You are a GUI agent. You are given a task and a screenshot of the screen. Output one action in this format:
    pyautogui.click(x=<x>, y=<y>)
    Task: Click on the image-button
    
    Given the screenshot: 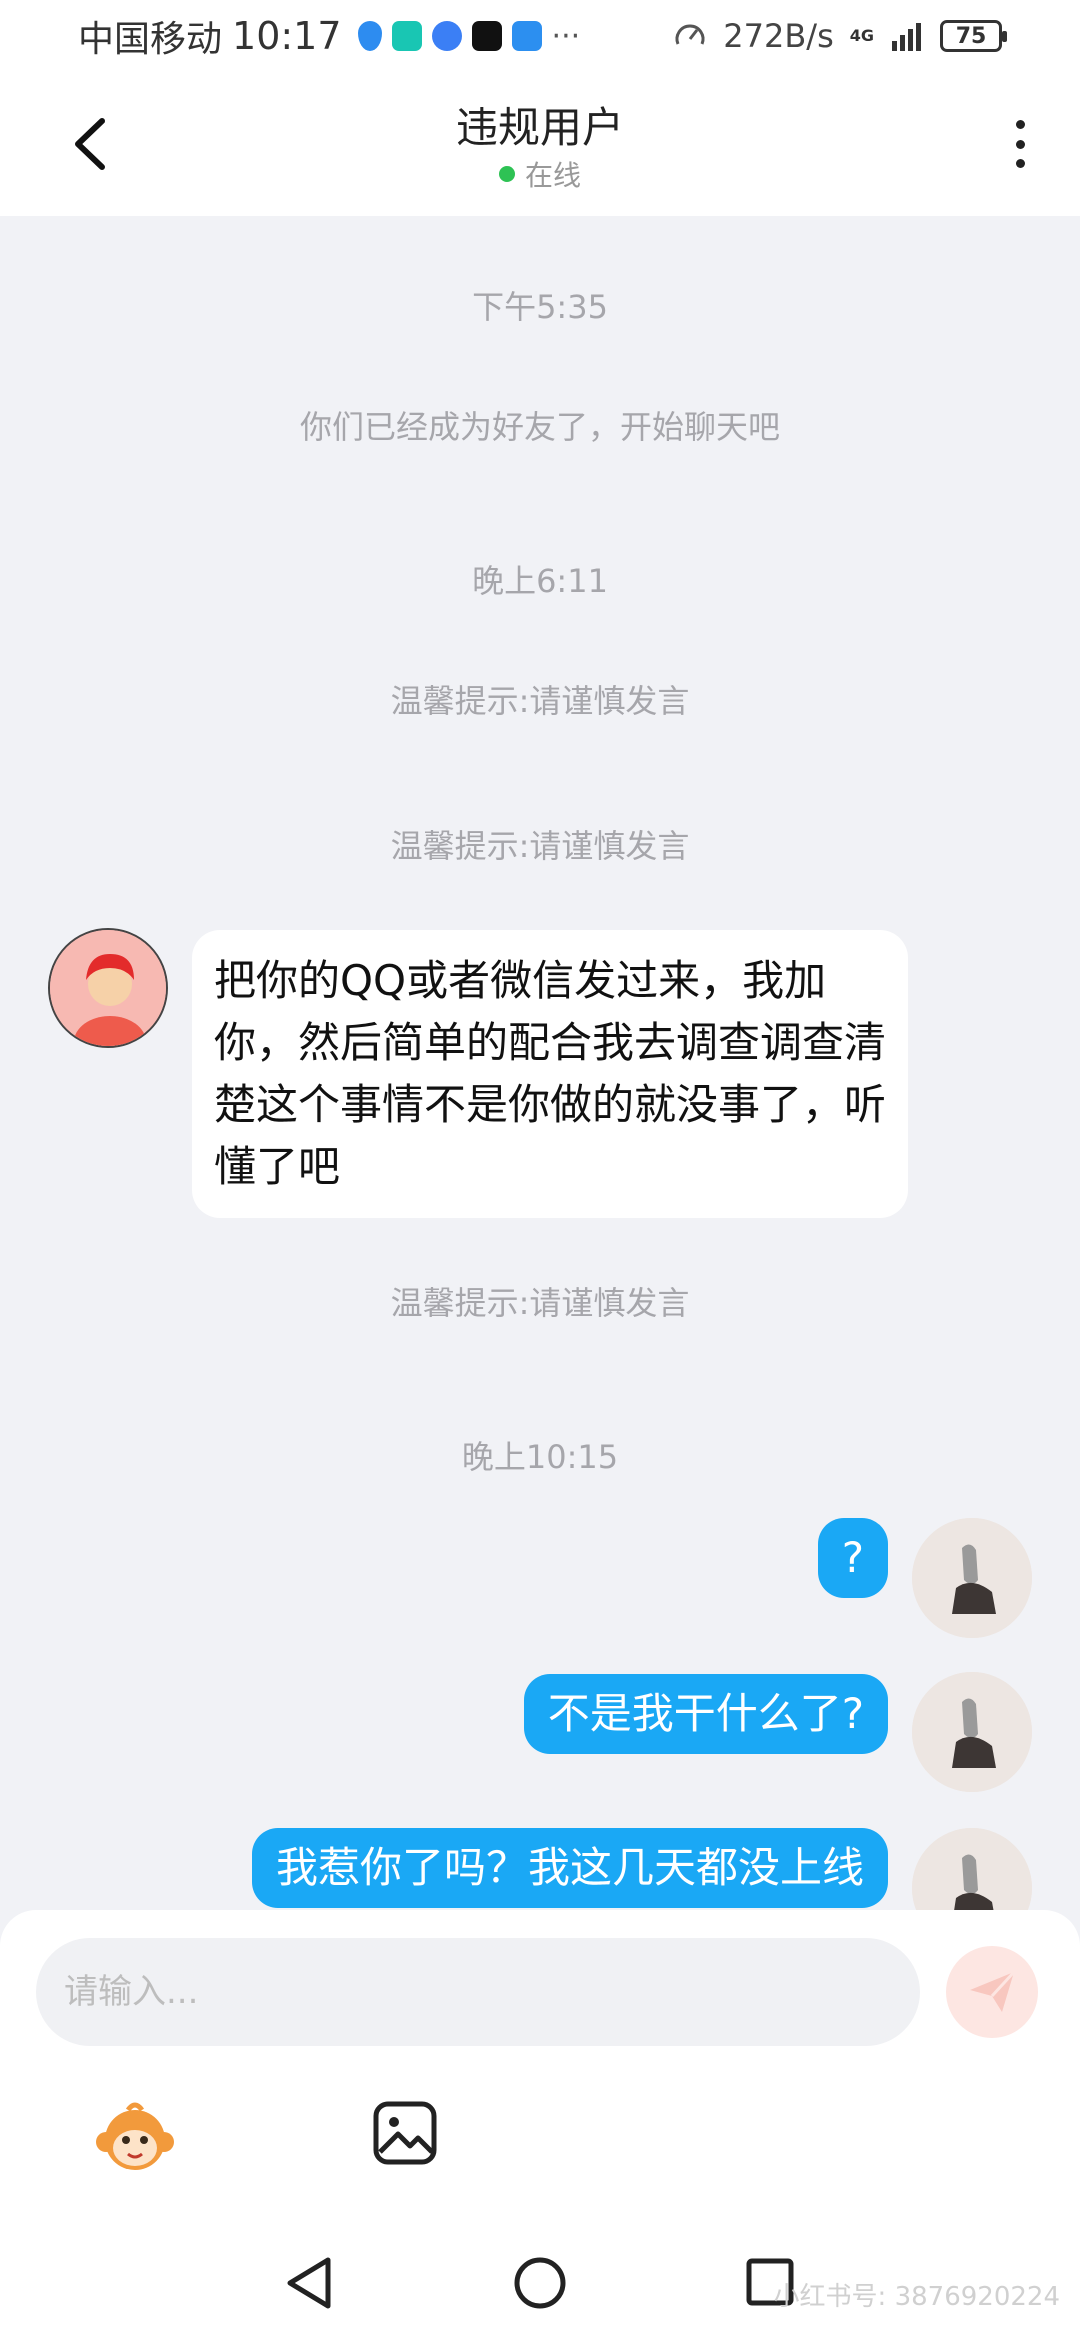 What is the action you would take?
    pyautogui.click(x=405, y=2133)
    